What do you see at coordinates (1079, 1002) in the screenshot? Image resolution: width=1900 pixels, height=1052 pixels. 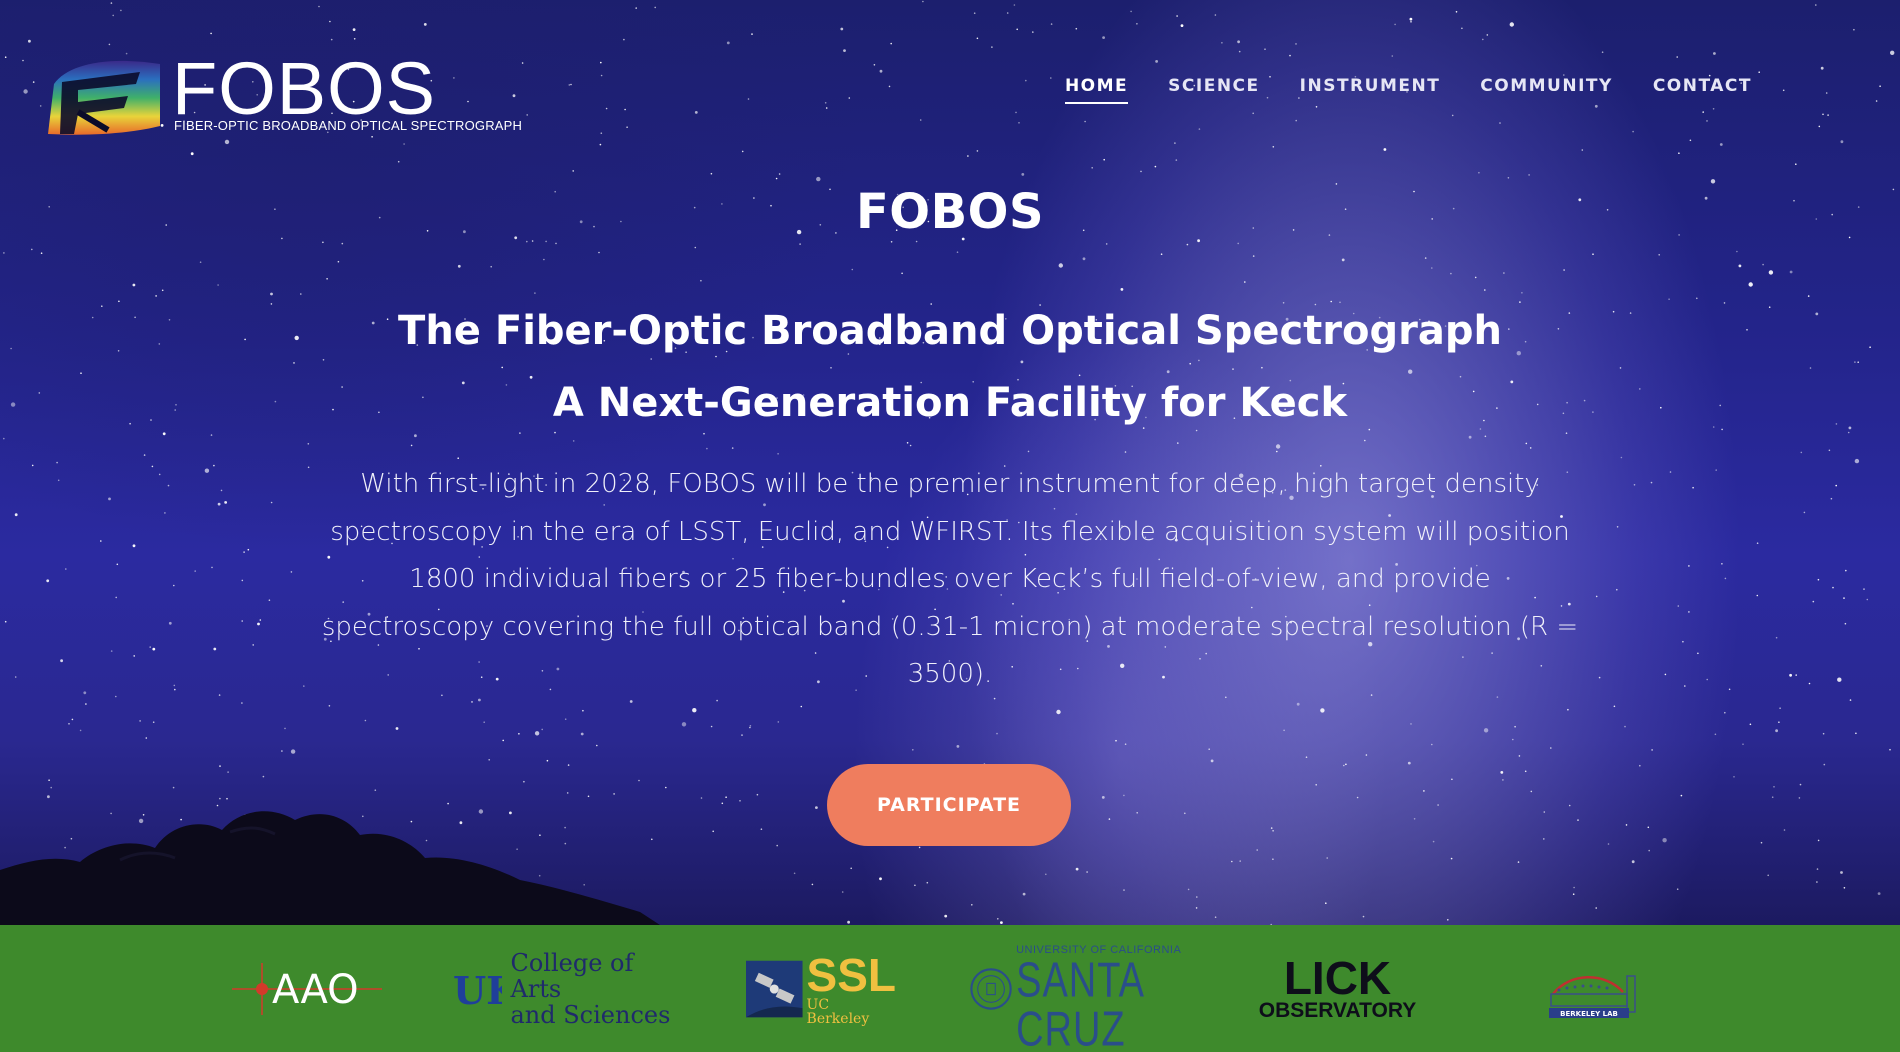 I see `ucsc-line-2: SANTA CRUZ` at bounding box center [1079, 1002].